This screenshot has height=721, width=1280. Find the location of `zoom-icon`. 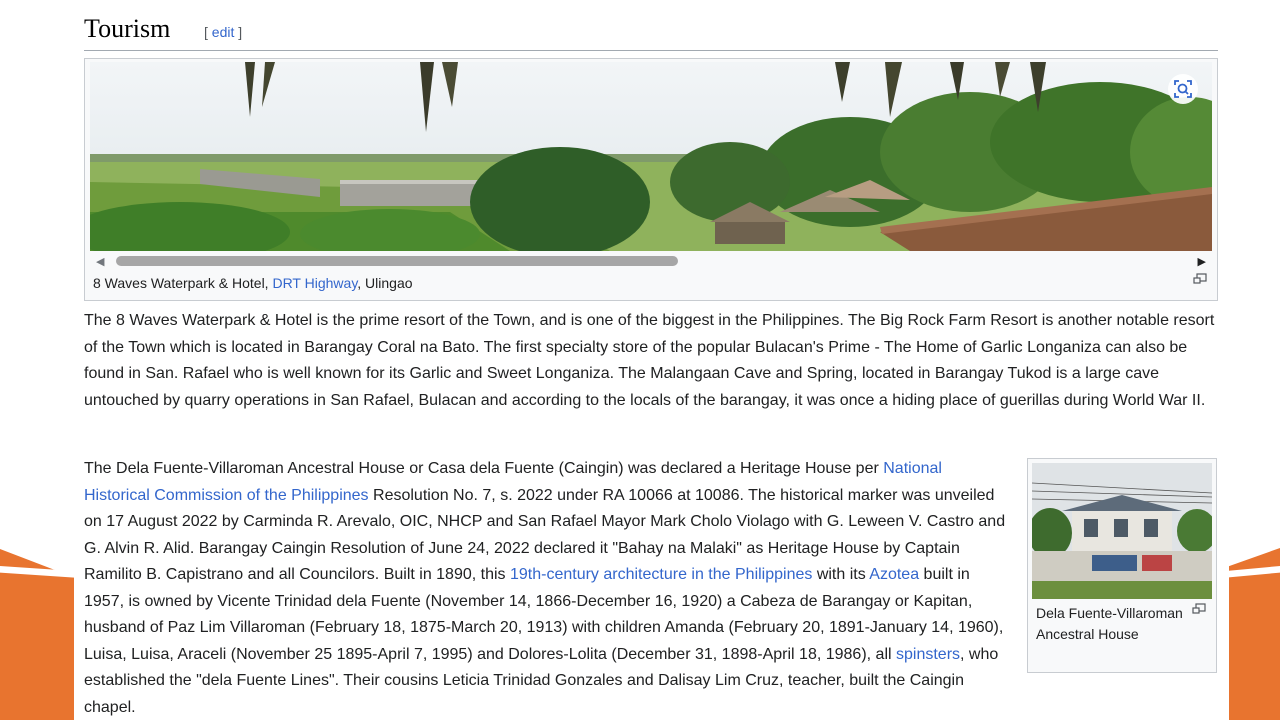

zoom-icon is located at coordinates (1183, 89).